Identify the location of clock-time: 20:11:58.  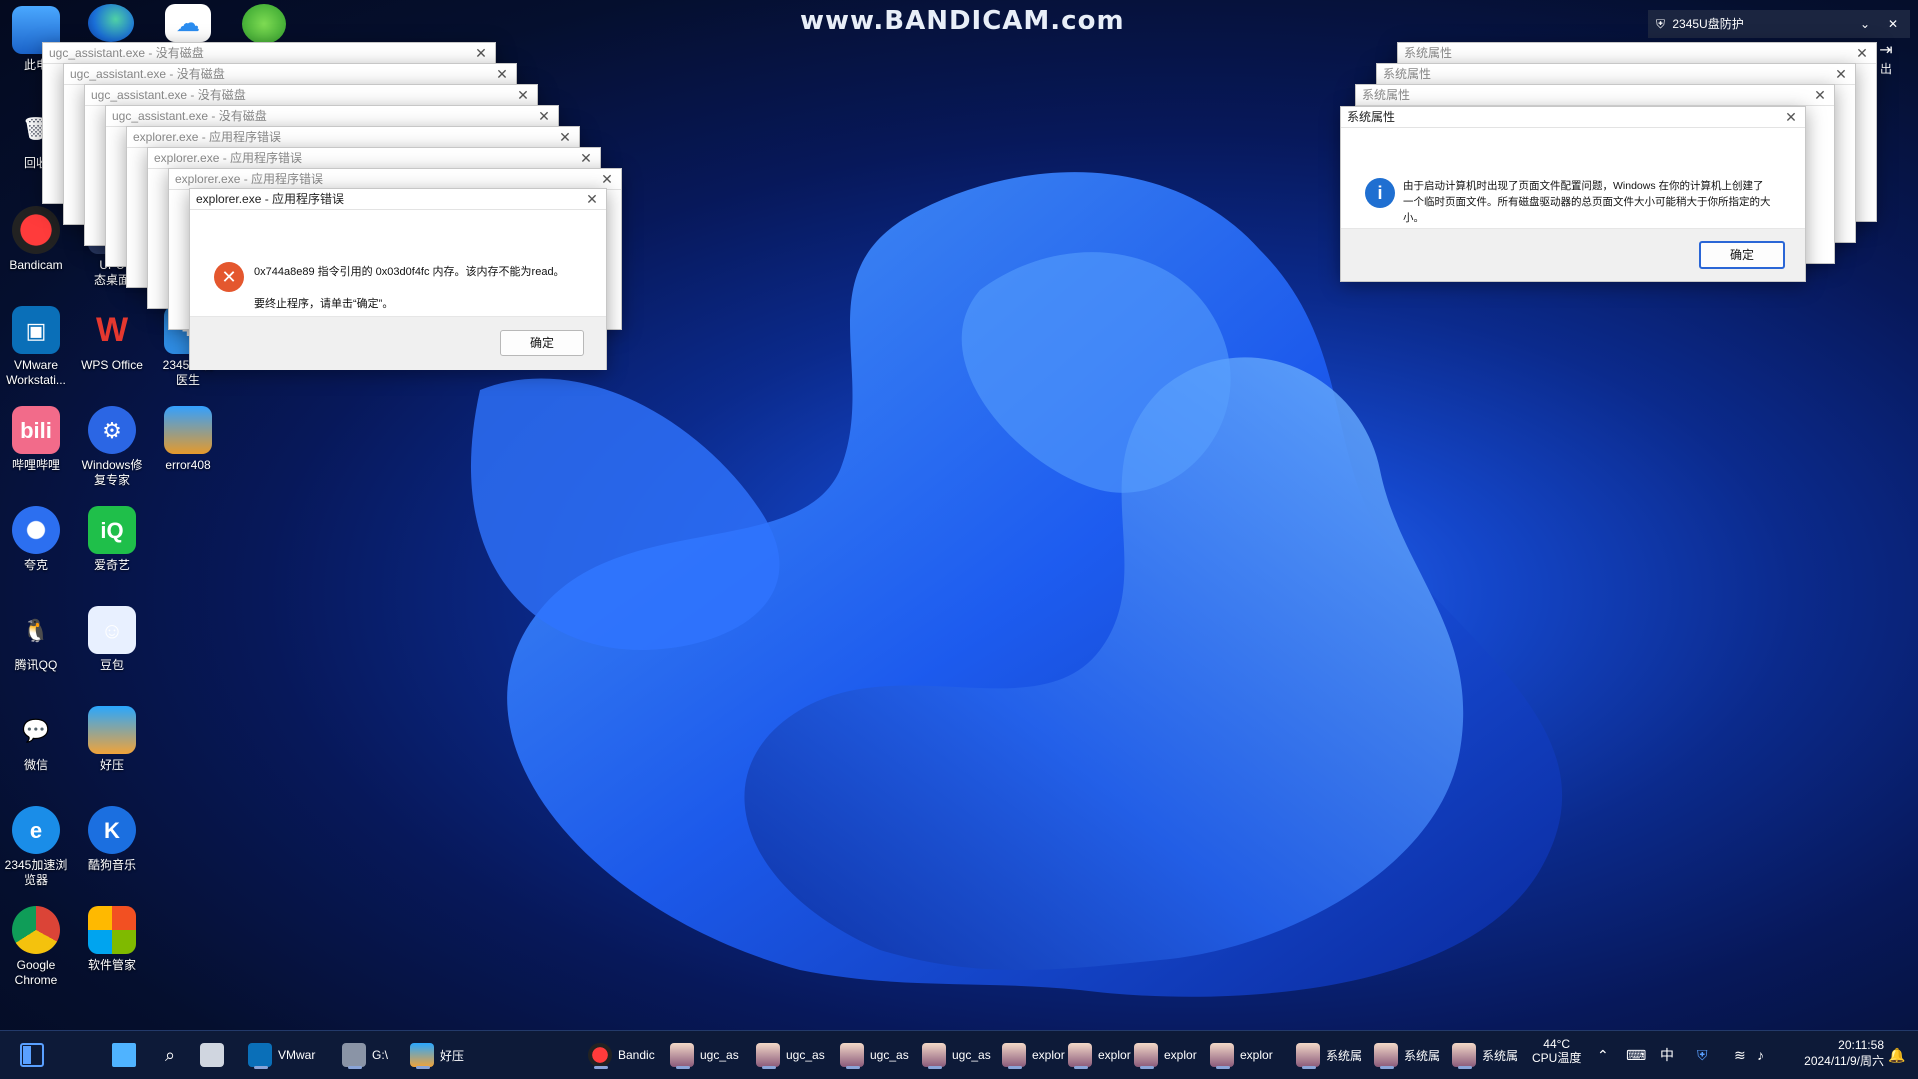
(1861, 1045).